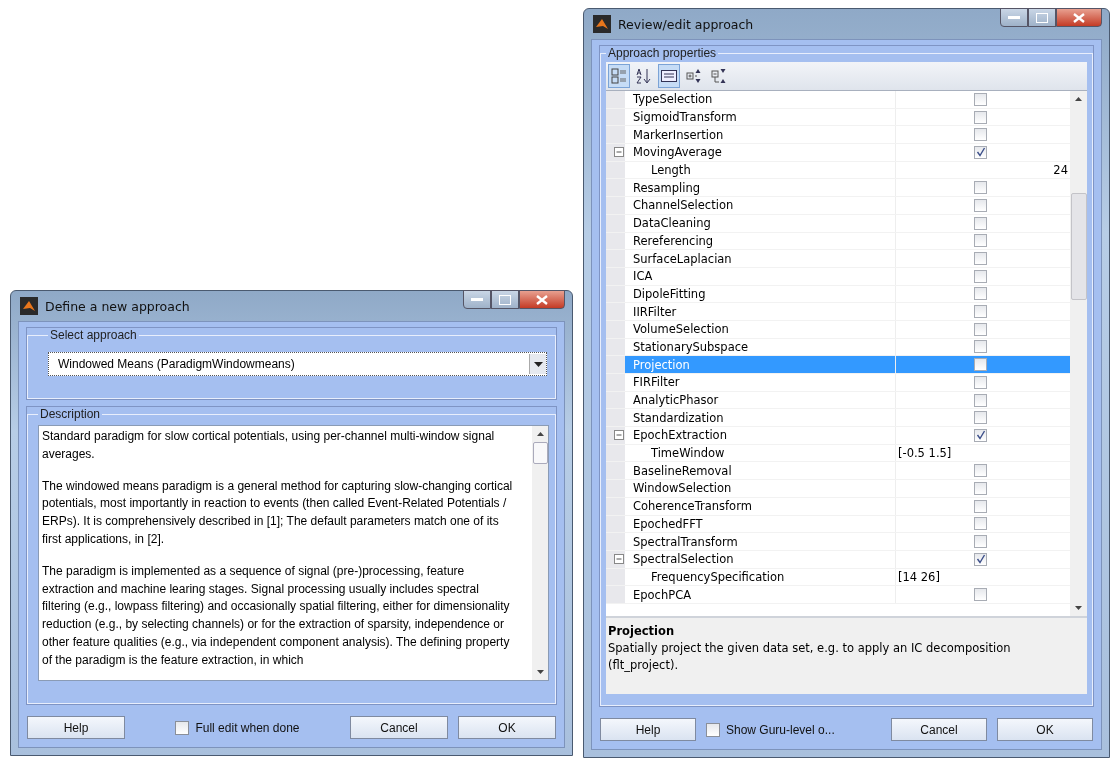  I want to click on property-row: EpochPCA, so click(838, 595).